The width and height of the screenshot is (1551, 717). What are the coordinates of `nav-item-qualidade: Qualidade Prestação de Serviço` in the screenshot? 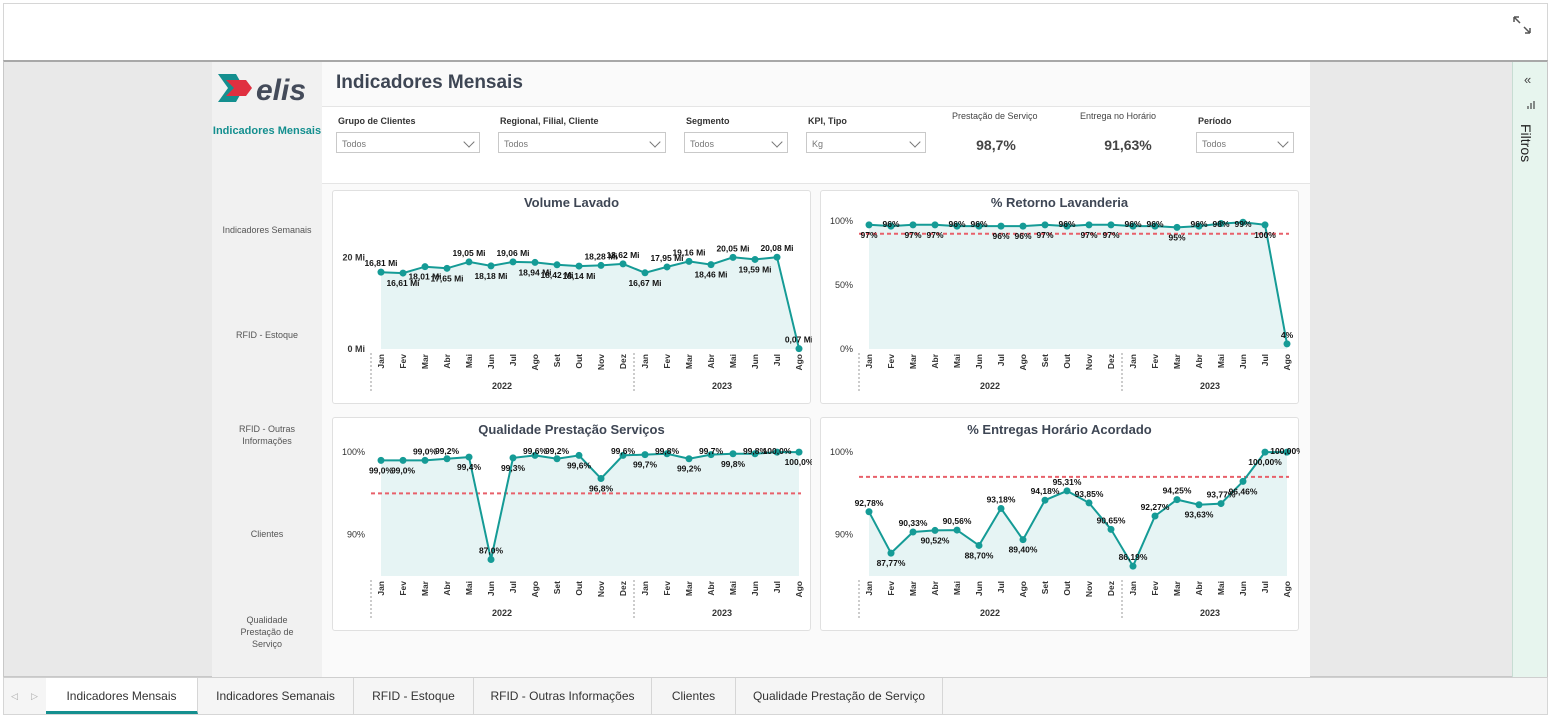 It's located at (267, 632).